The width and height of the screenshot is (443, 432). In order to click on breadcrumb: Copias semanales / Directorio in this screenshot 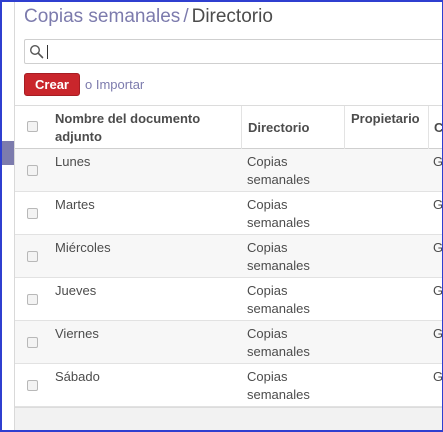, I will do `click(148, 17)`.